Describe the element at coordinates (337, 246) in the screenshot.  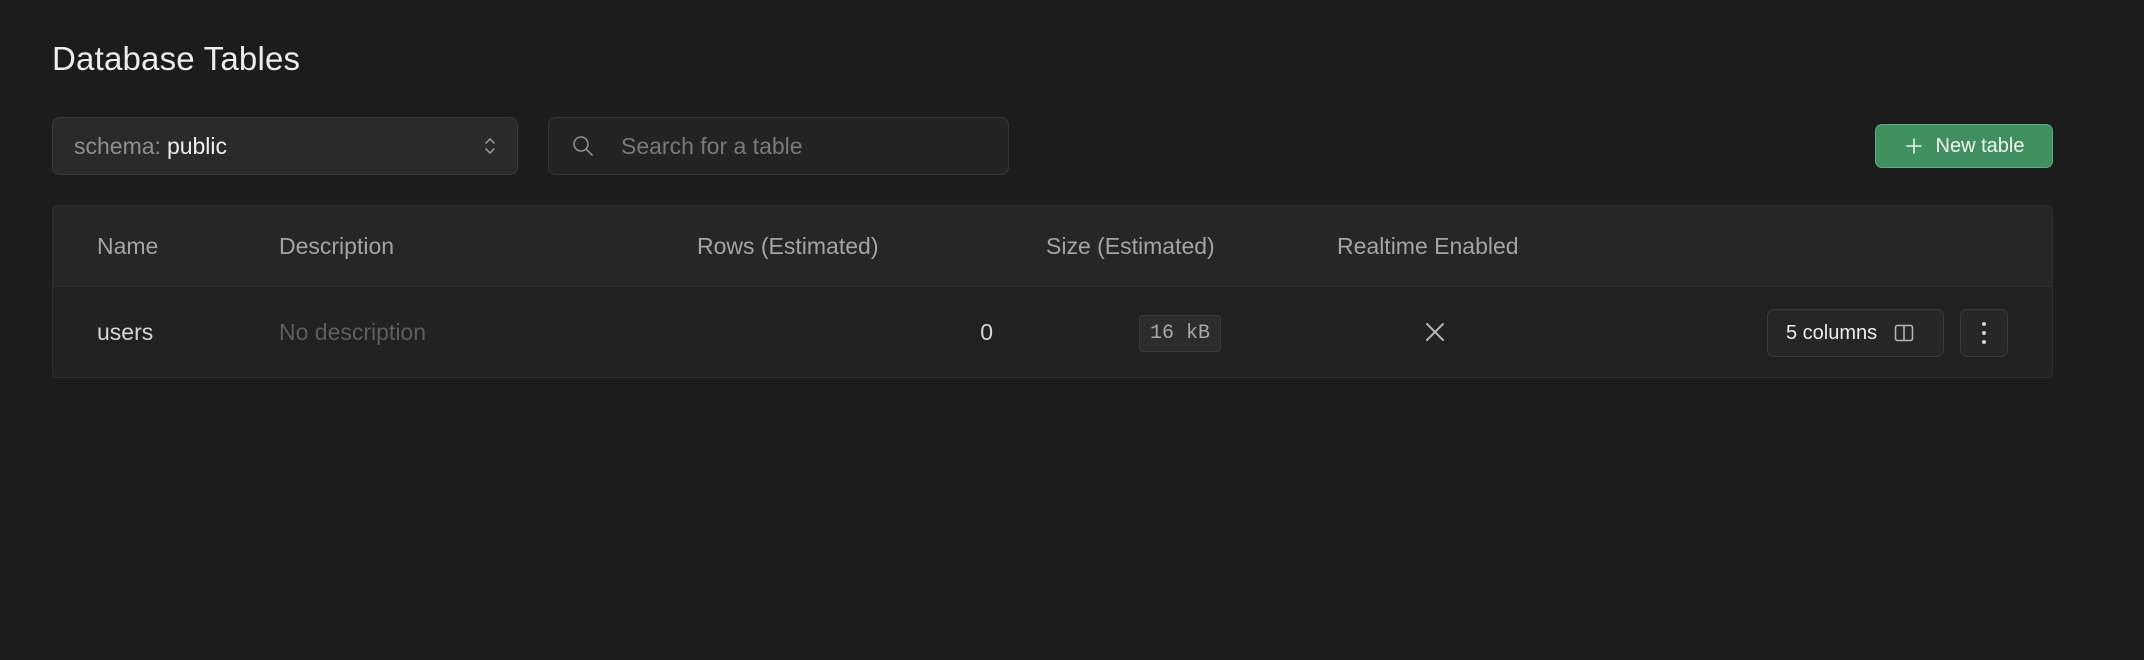
I see `column-header-description: Description` at that location.